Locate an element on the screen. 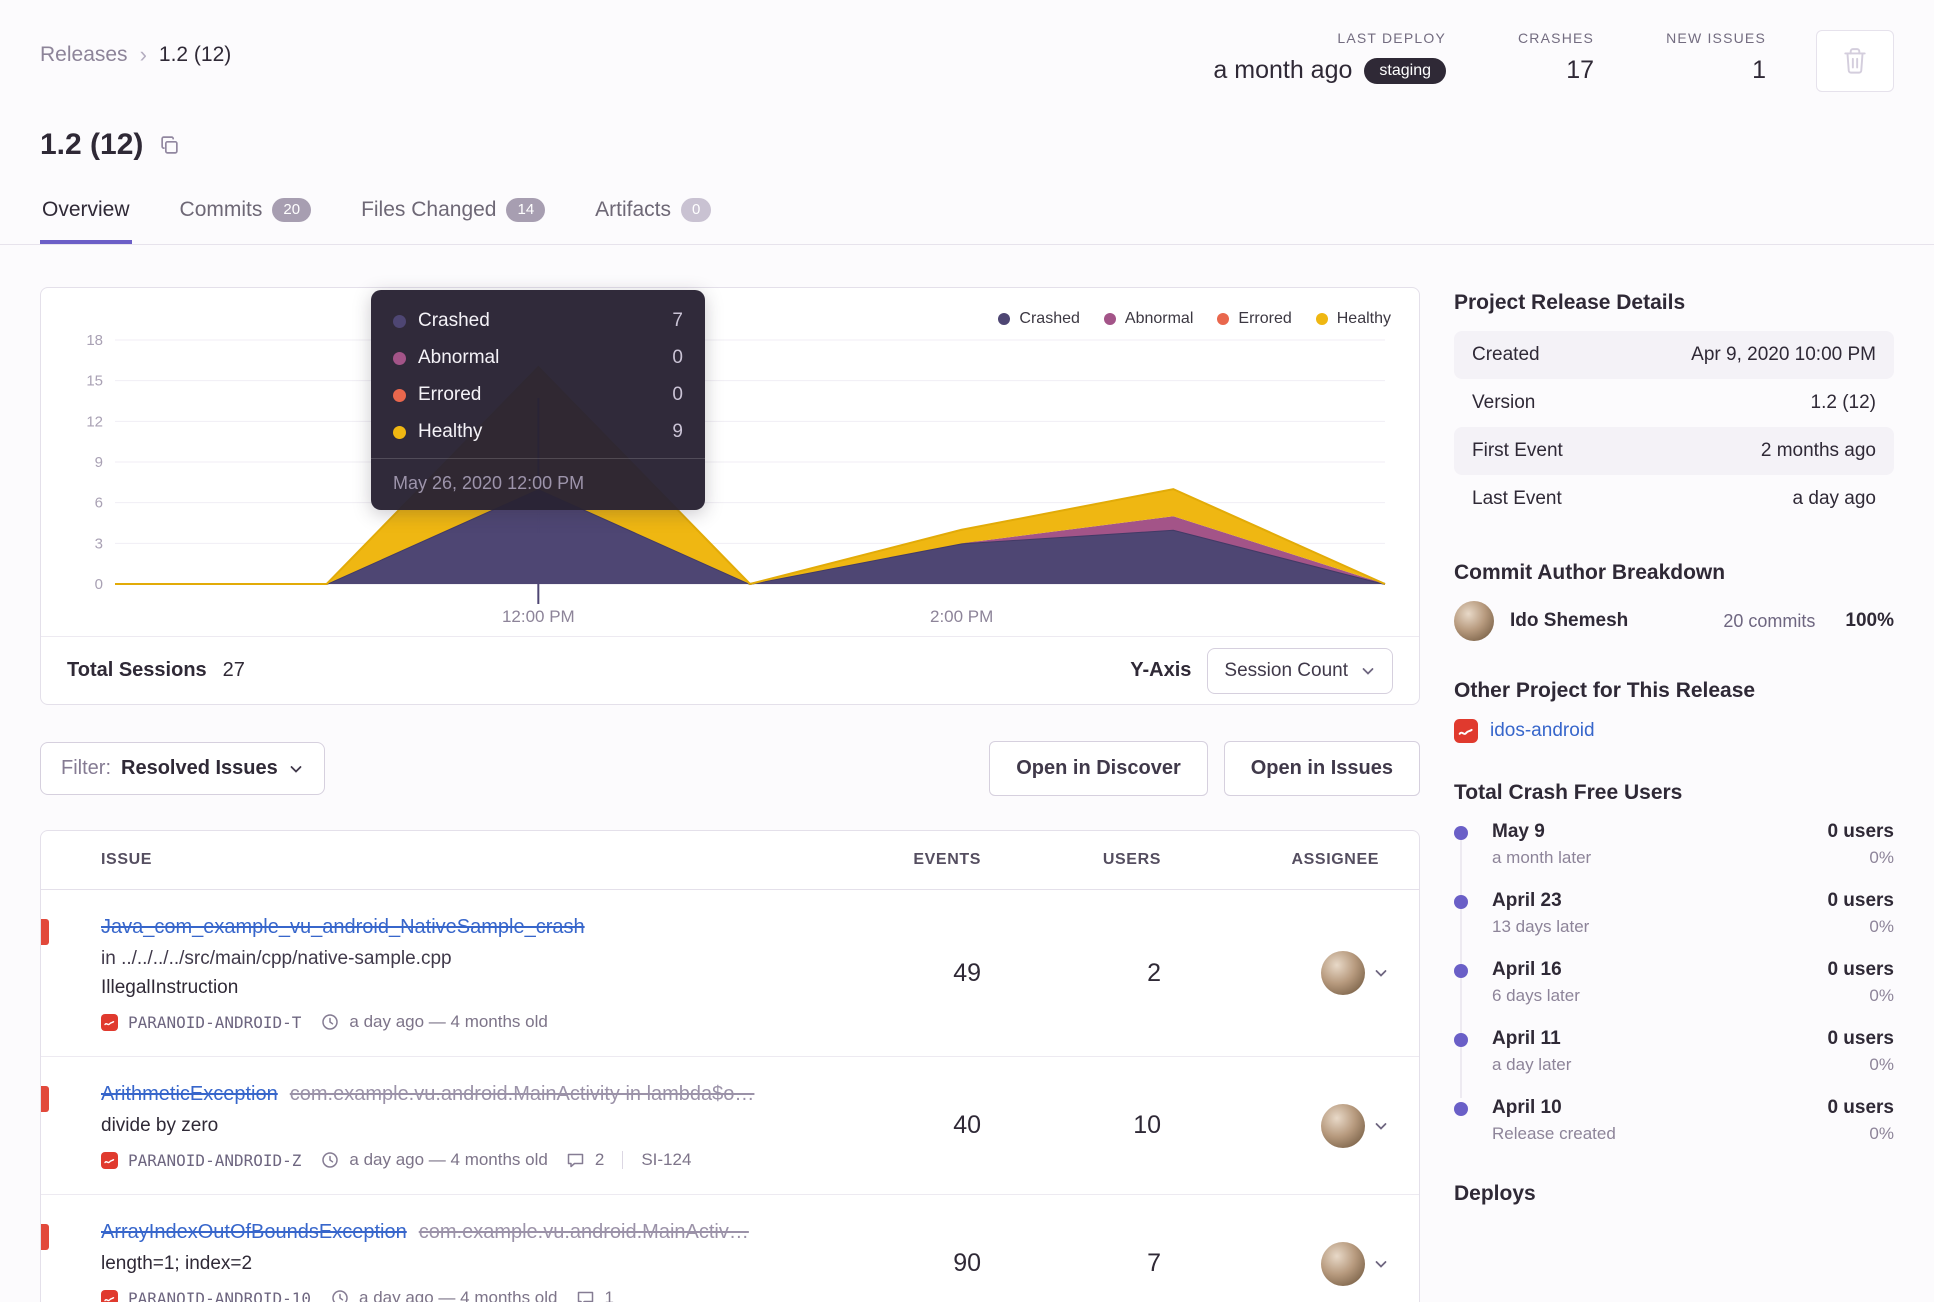 The image size is (1934, 1302). detail-value: 1.2 (12) is located at coordinates (1843, 402).